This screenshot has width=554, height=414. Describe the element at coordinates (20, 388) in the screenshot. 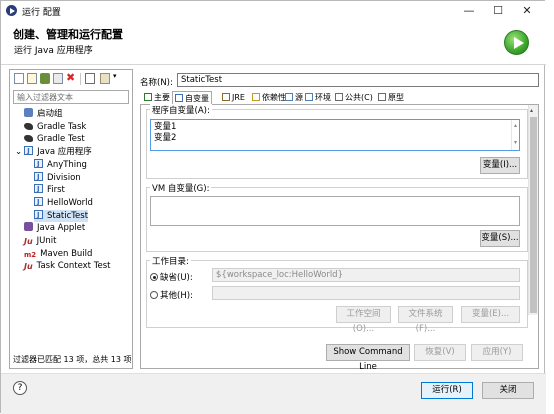

I see `help-icon: ?` at that location.